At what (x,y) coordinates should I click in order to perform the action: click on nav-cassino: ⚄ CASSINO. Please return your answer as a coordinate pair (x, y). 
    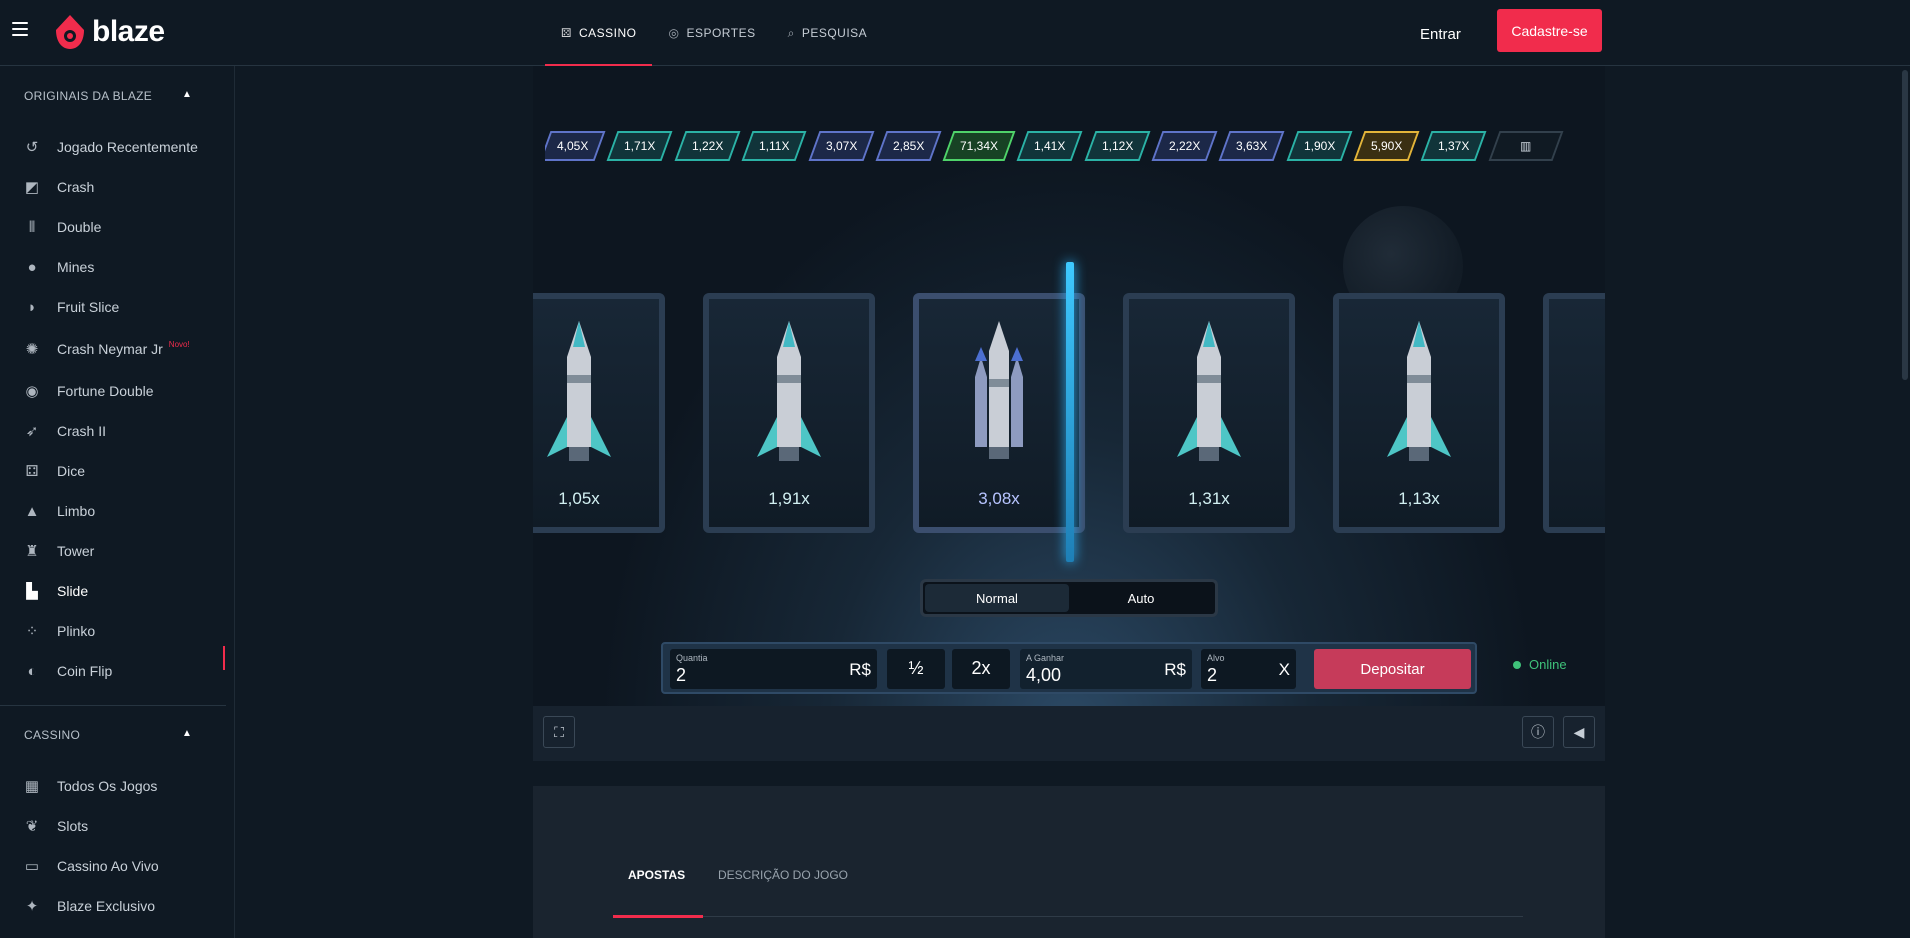
    Looking at the image, I should click on (599, 33).